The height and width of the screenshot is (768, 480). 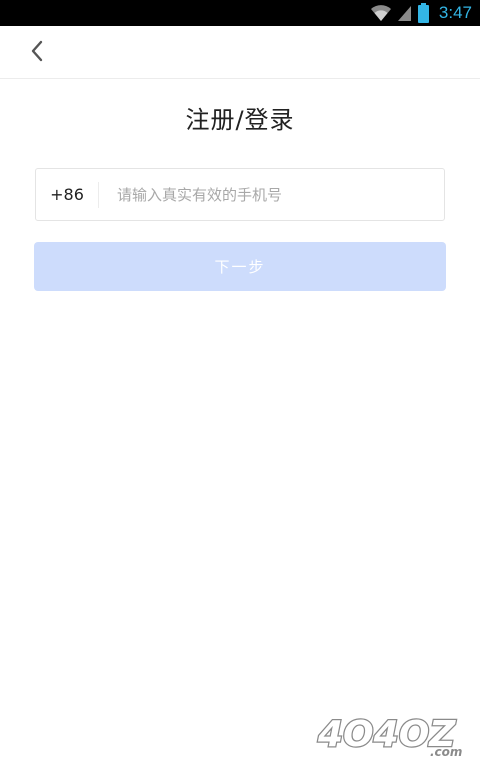 I want to click on page-title: 注册/登录, so click(x=240, y=120).